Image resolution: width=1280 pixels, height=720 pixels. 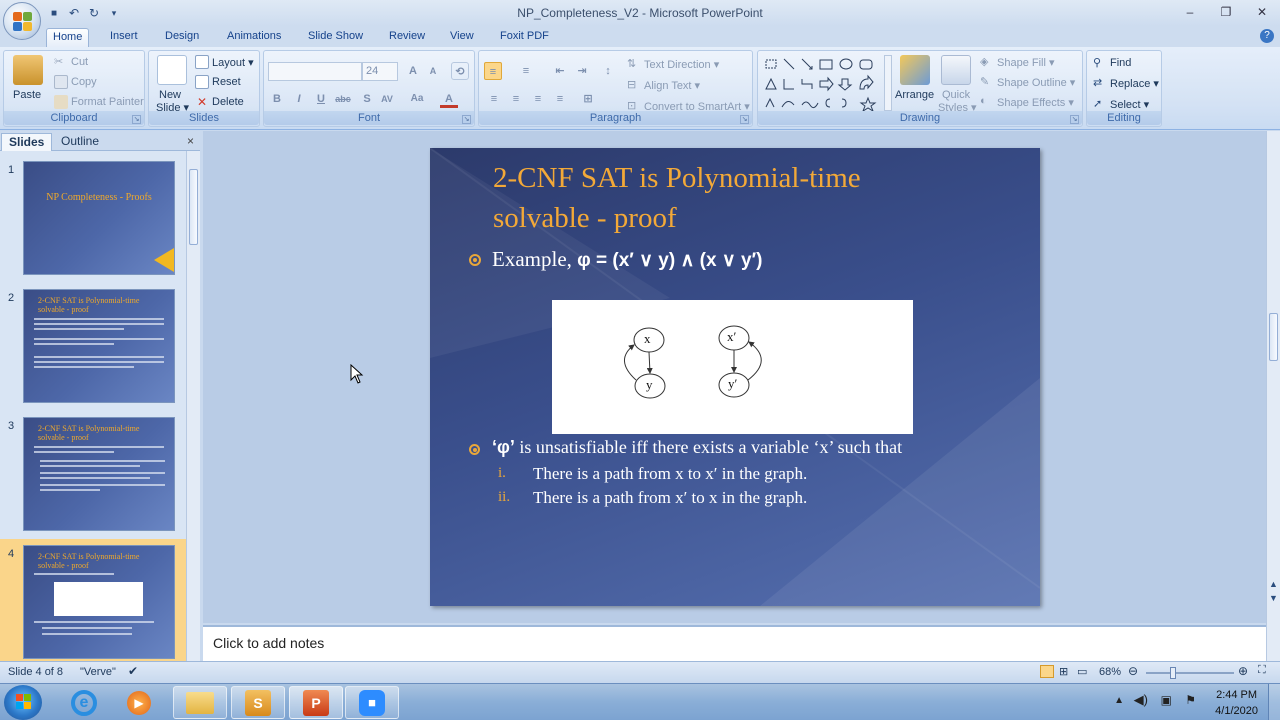 I want to click on shrink-font-icon: A, so click(x=433, y=71).